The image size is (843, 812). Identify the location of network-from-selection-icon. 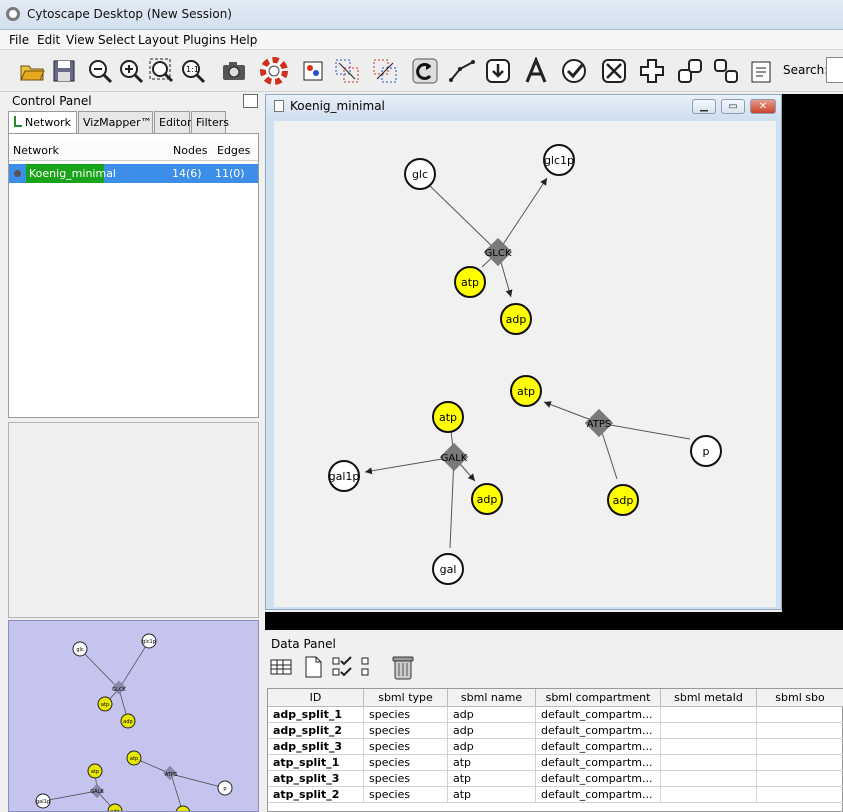
(347, 71).